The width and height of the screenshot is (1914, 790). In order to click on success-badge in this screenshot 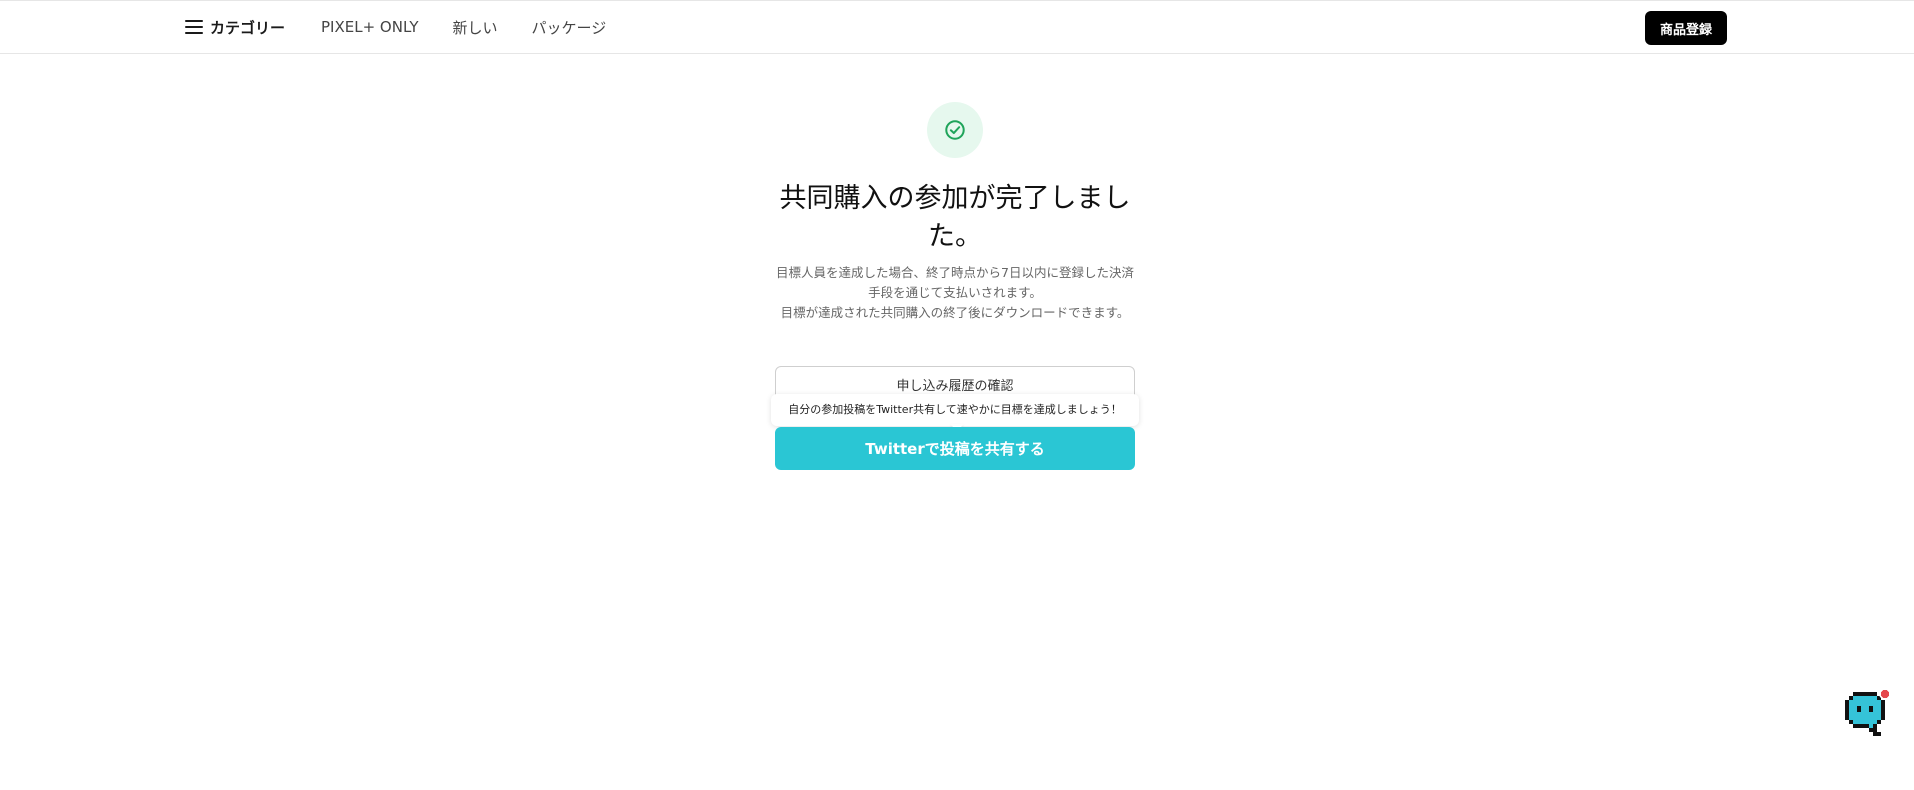, I will do `click(955, 130)`.